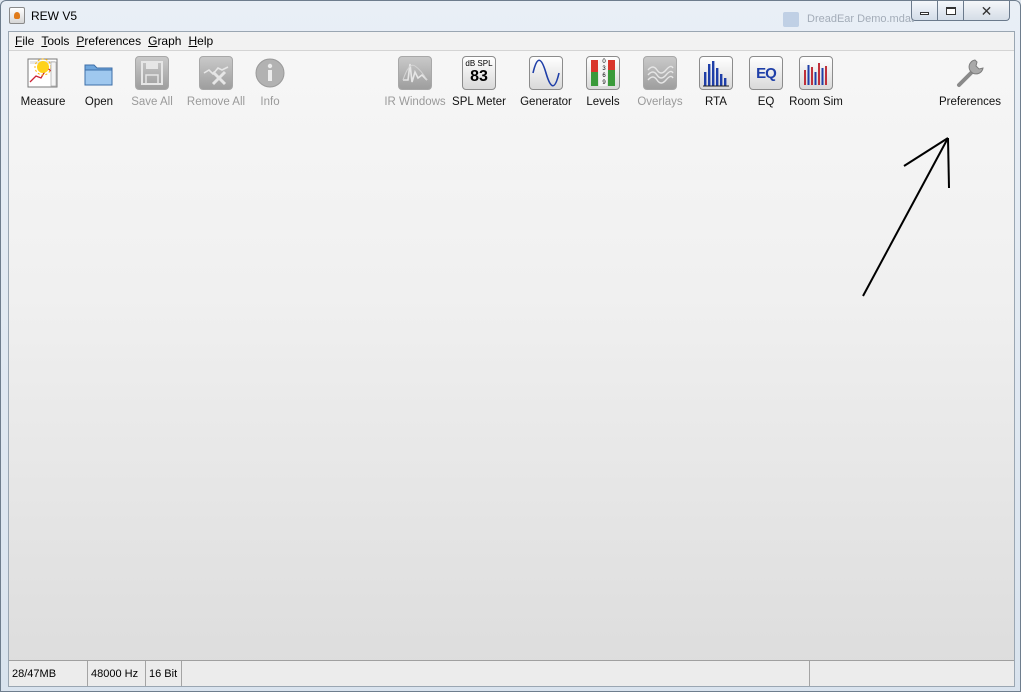 Image resolution: width=1021 pixels, height=692 pixels. I want to click on levels-button: 0 3 6 9 Levels, so click(603, 82).